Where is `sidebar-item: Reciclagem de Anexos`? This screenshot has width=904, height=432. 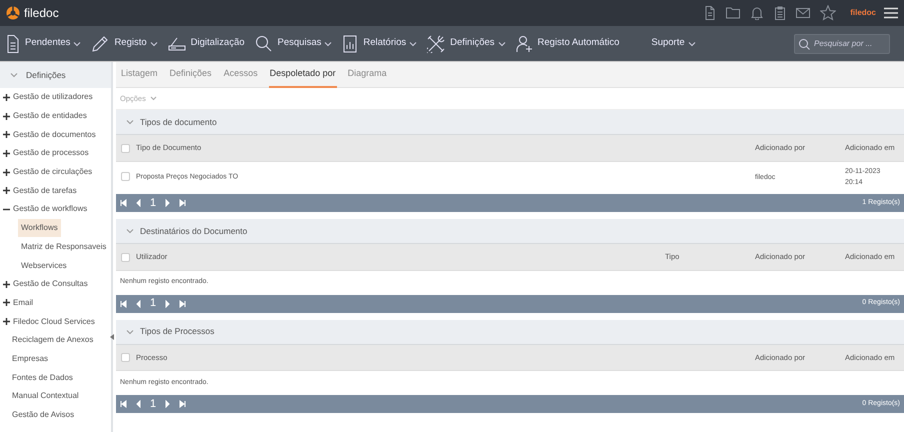 sidebar-item: Reciclagem de Anexos is located at coordinates (55, 340).